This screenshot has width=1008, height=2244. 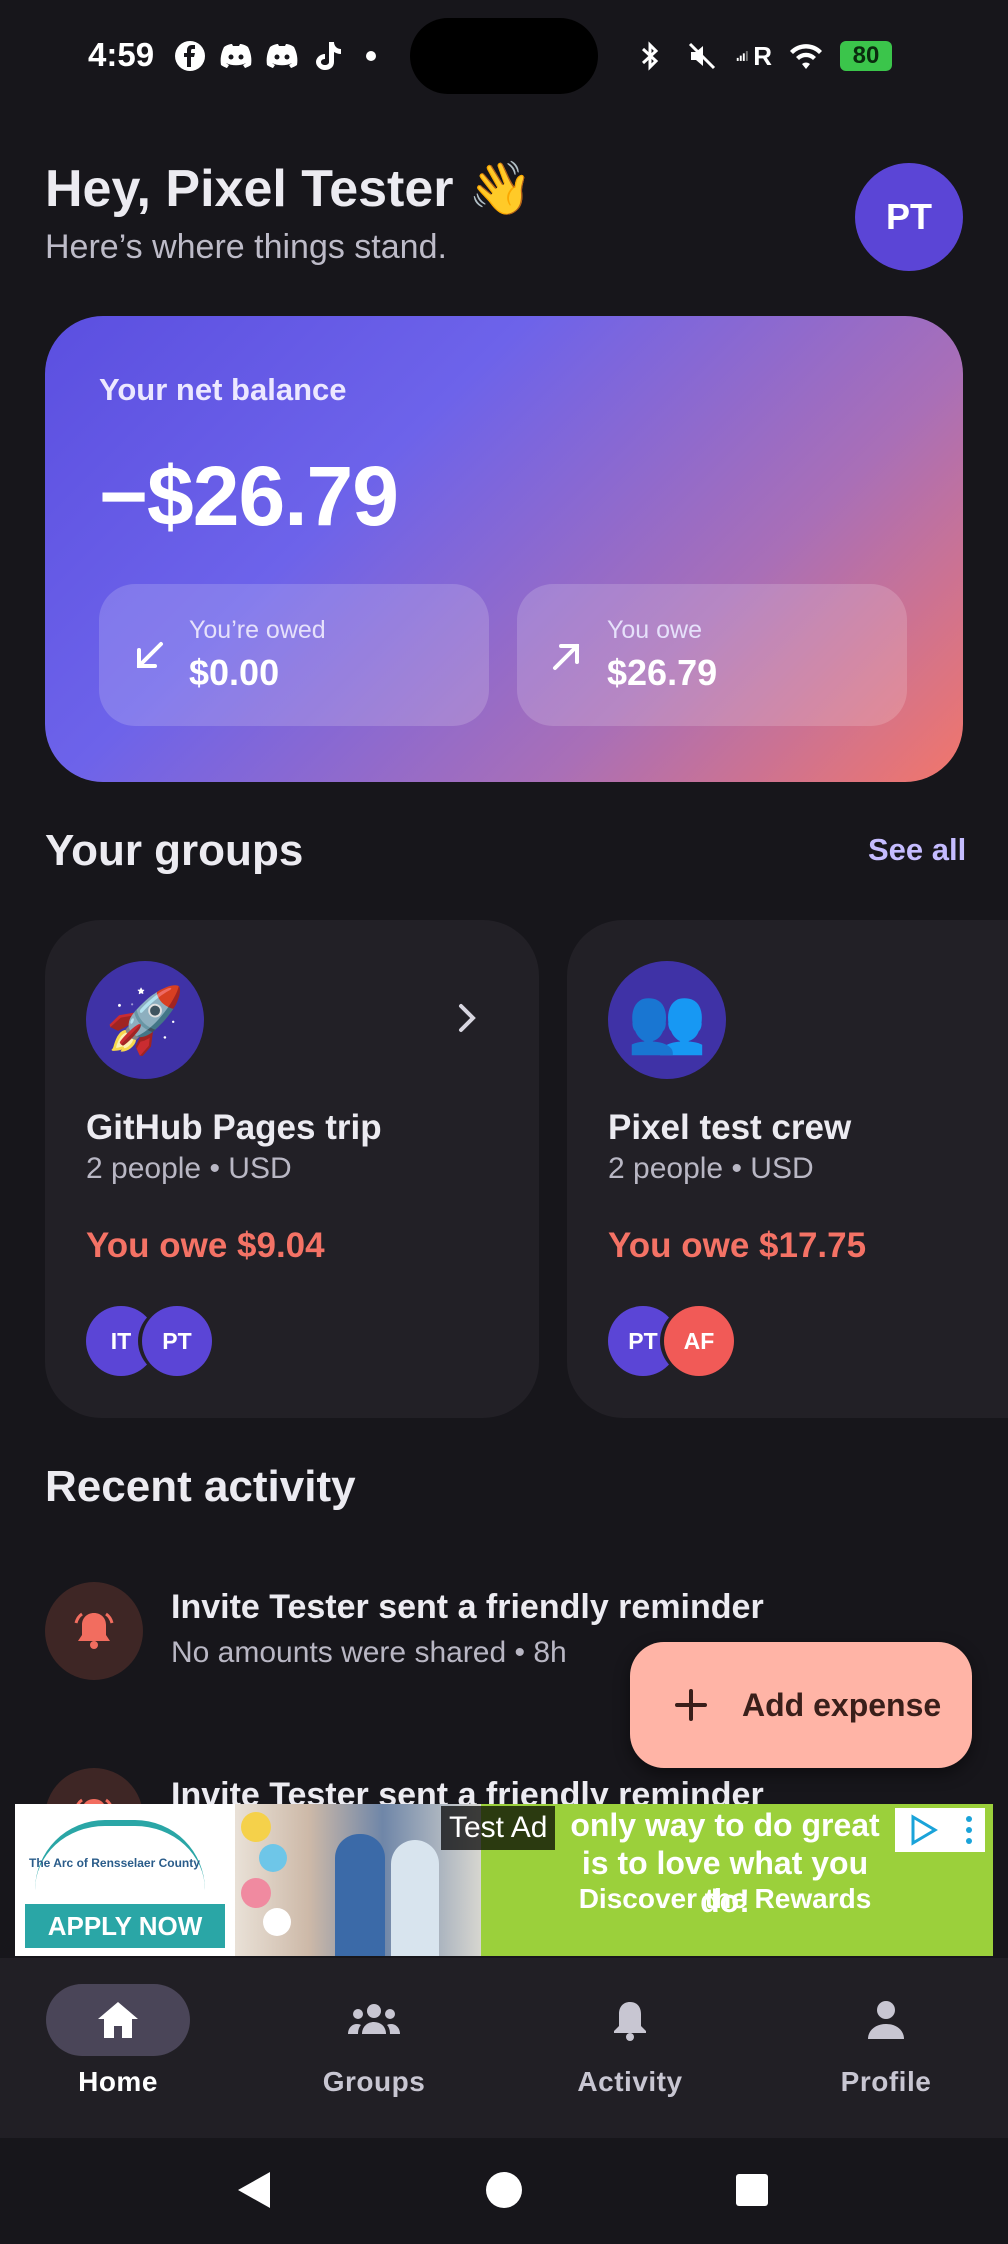 What do you see at coordinates (328, 56) in the screenshot?
I see `tiktok-icon` at bounding box center [328, 56].